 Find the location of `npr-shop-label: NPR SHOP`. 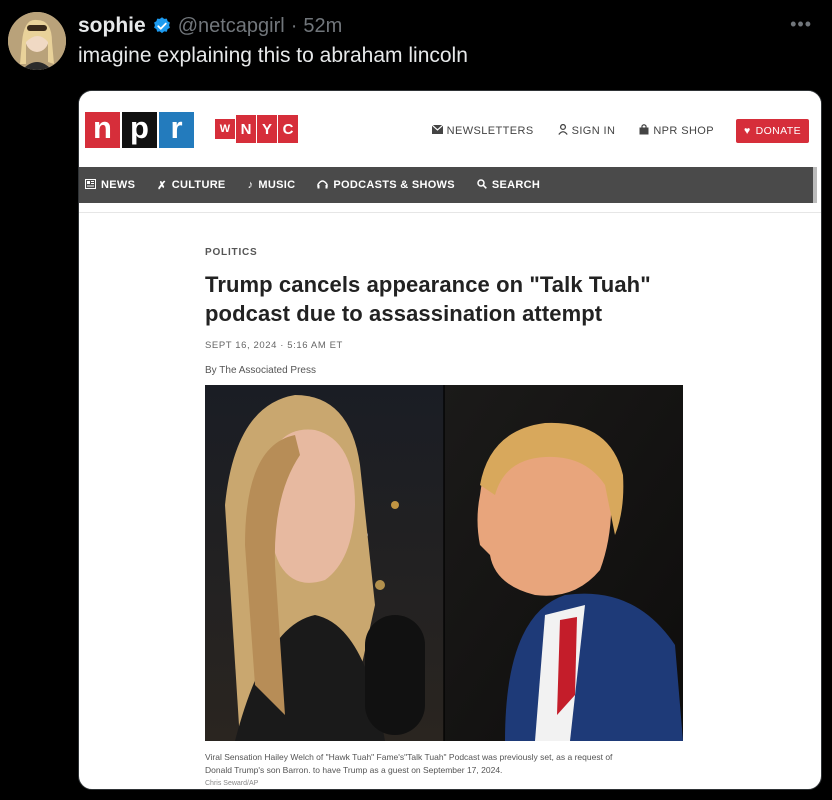

npr-shop-label: NPR SHOP is located at coordinates (683, 131).